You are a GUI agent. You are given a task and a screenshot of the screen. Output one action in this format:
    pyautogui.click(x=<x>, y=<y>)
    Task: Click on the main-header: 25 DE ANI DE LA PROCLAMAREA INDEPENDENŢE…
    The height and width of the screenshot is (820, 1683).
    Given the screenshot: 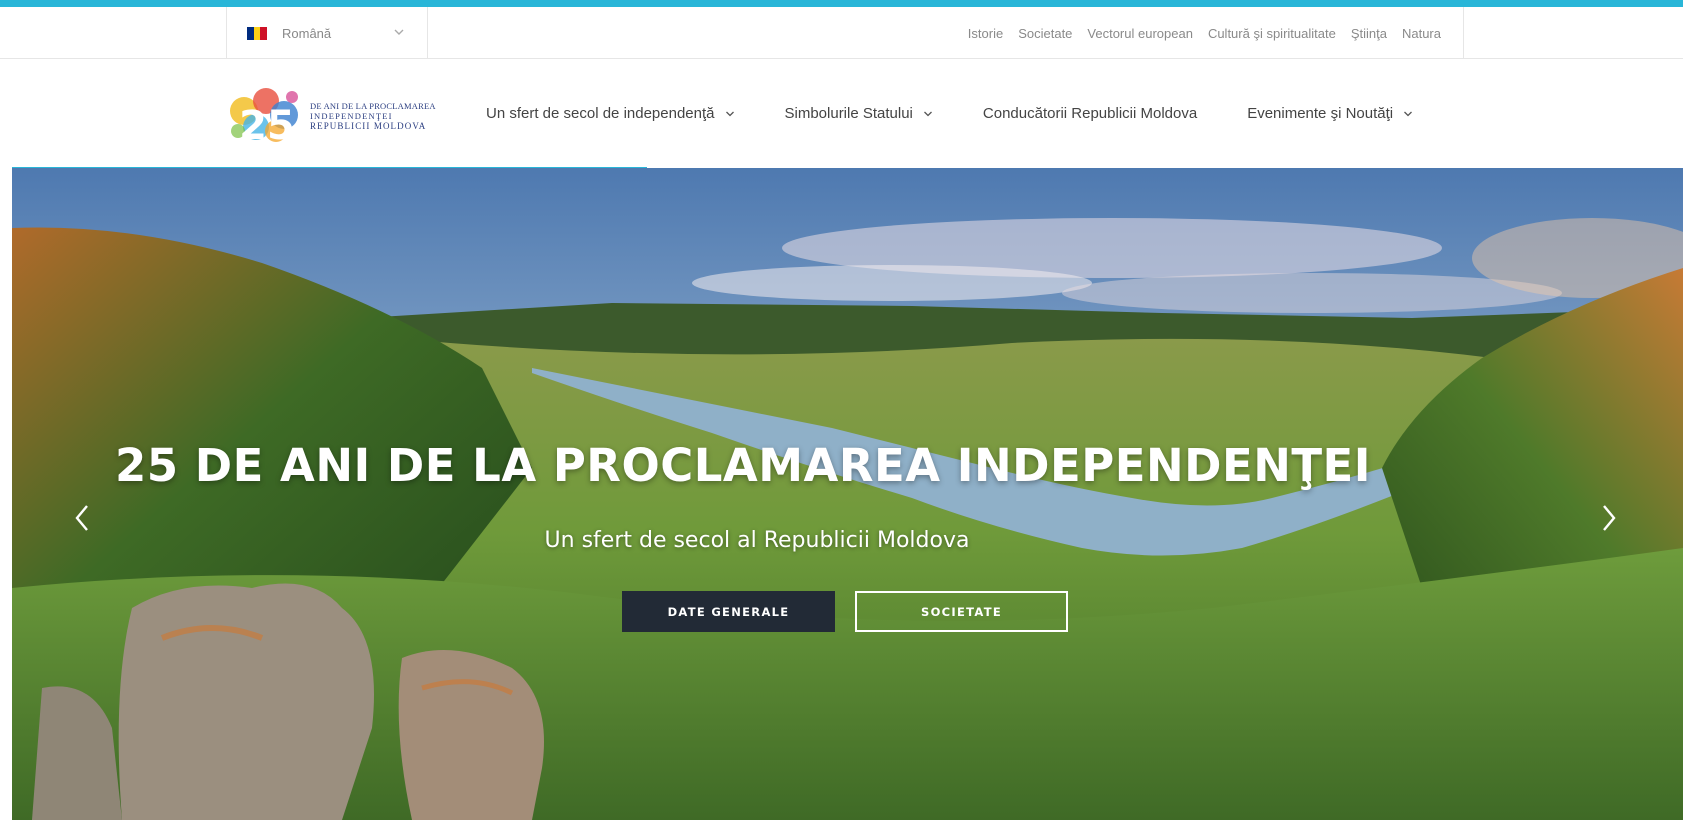 What is the action you would take?
    pyautogui.click(x=841, y=113)
    